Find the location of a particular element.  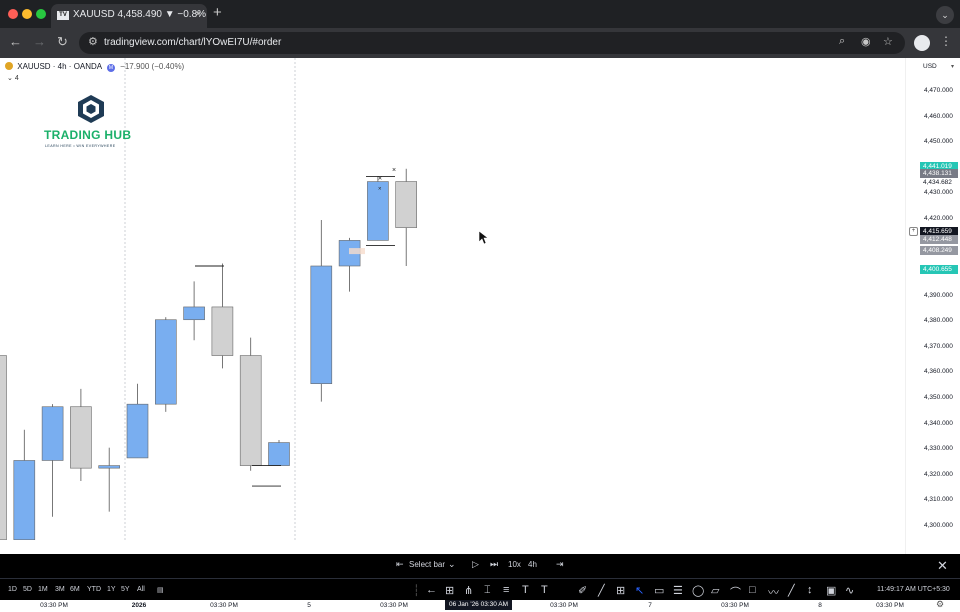

select-bar-icon: ⇤ is located at coordinates (400, 564).